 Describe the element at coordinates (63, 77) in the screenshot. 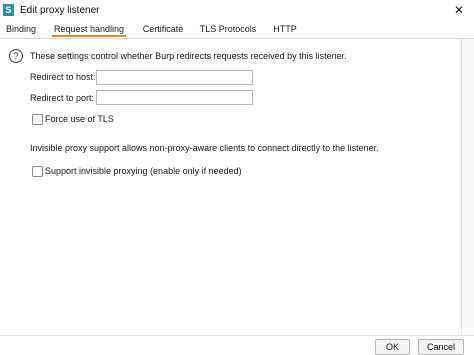

I see `redirect-host-label: Redirect to host:` at that location.